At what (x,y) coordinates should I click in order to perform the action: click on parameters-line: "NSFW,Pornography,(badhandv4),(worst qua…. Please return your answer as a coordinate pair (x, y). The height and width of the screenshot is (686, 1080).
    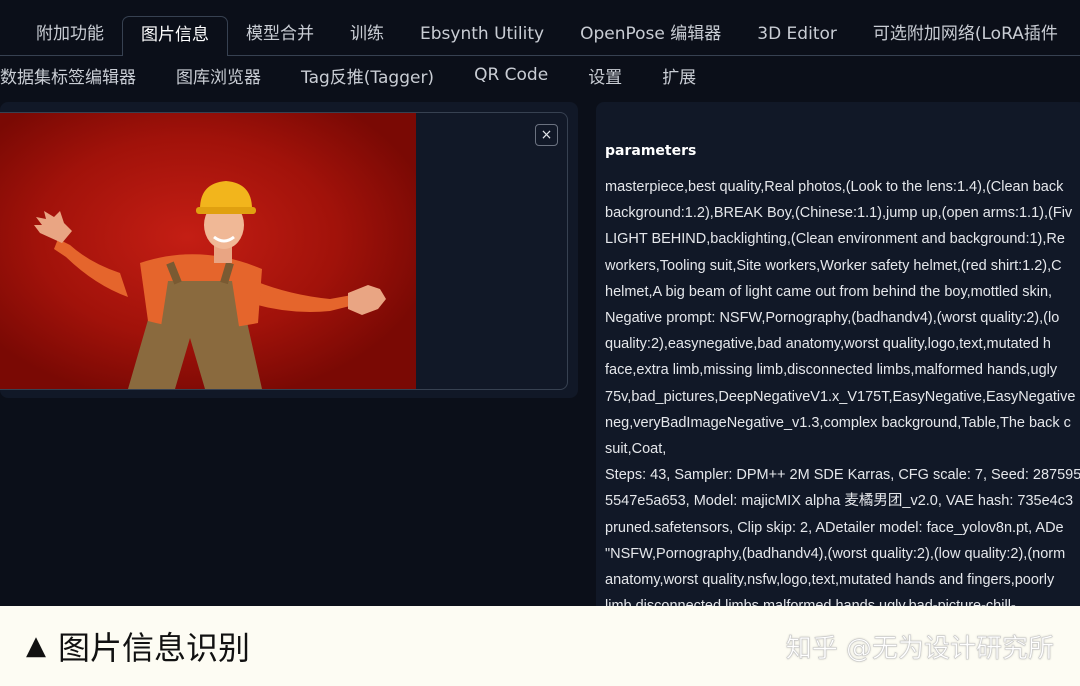
    Looking at the image, I should click on (835, 553).